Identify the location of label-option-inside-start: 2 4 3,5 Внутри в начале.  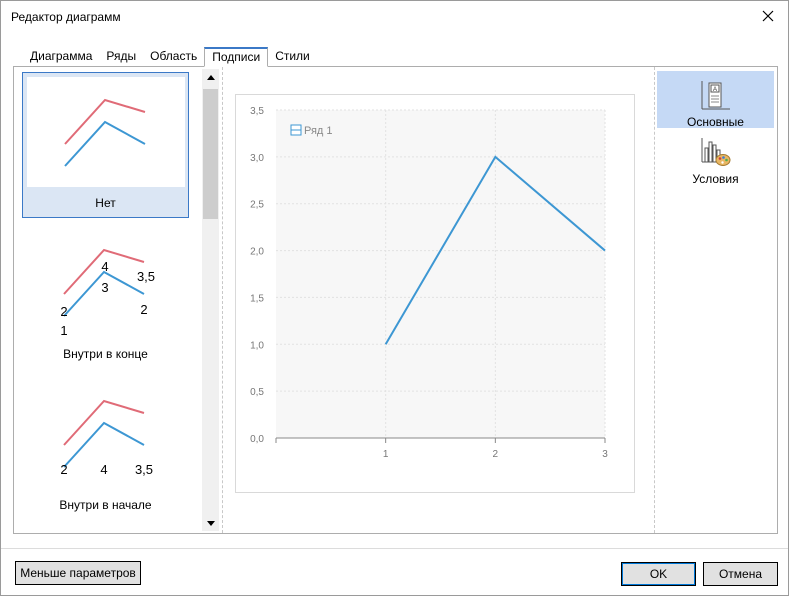
(105, 447).